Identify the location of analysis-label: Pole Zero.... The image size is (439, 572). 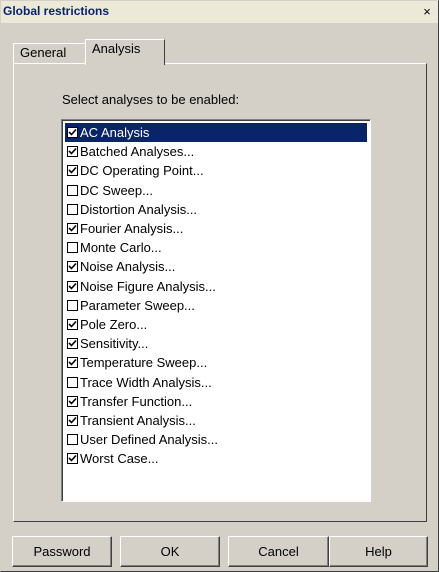
(114, 324).